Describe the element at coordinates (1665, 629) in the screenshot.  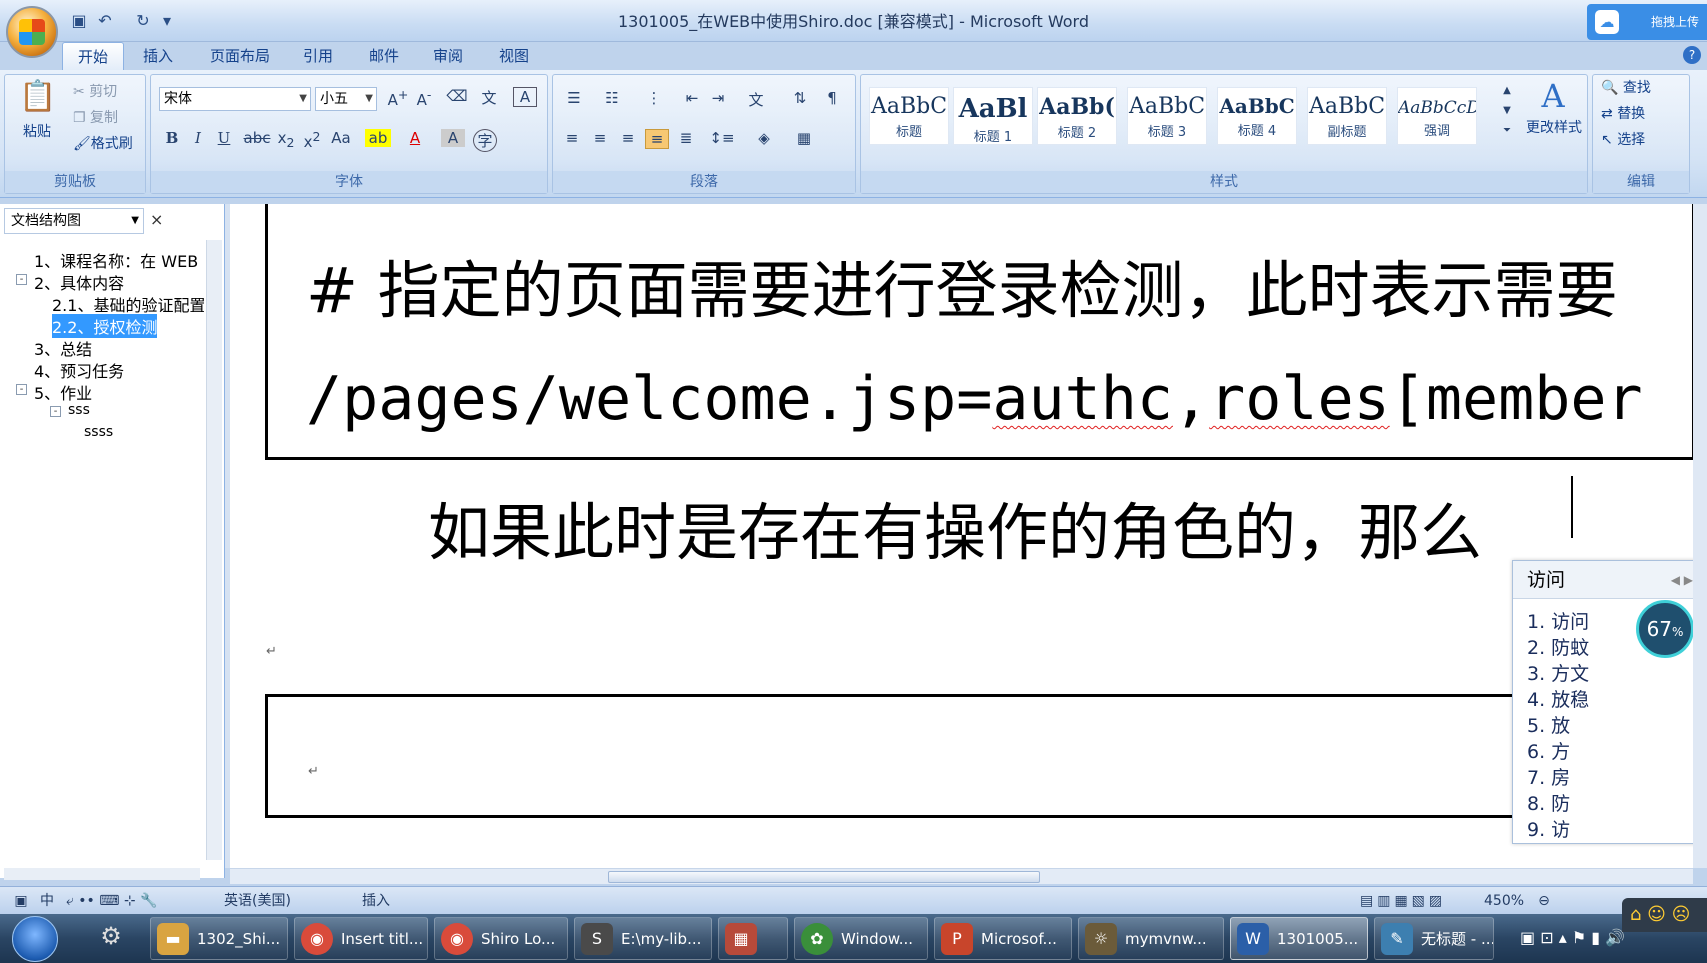
I see `zoom-percentage-badge: 67%` at that location.